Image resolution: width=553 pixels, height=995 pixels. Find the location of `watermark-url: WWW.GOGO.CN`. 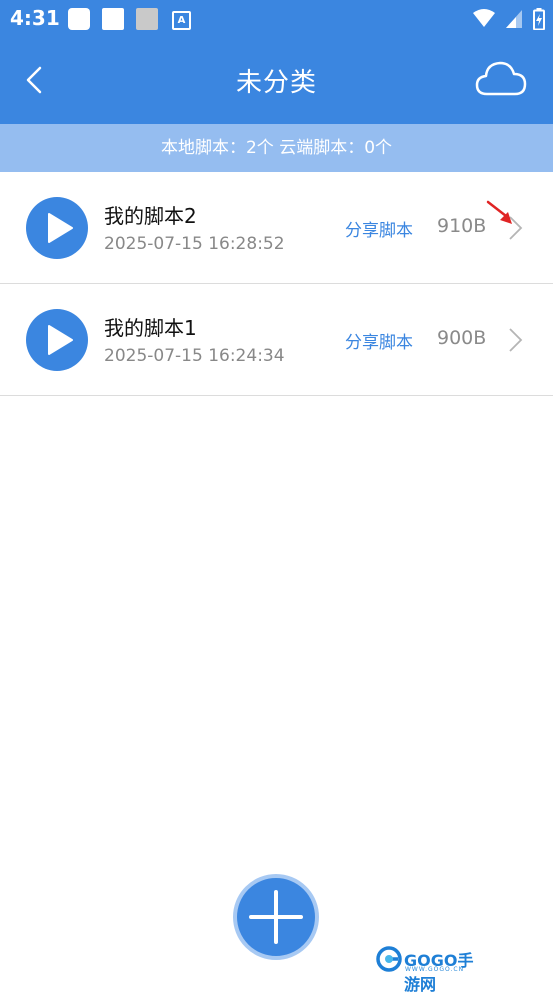

watermark-url: WWW.GOGO.CN is located at coordinates (435, 969).